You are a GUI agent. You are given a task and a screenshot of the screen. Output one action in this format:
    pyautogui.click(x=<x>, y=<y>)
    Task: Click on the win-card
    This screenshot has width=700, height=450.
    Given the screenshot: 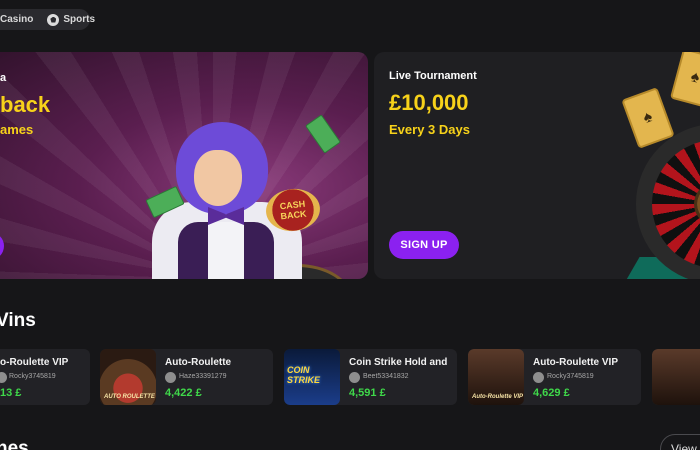 What is the action you would take?
    pyautogui.click(x=676, y=377)
    